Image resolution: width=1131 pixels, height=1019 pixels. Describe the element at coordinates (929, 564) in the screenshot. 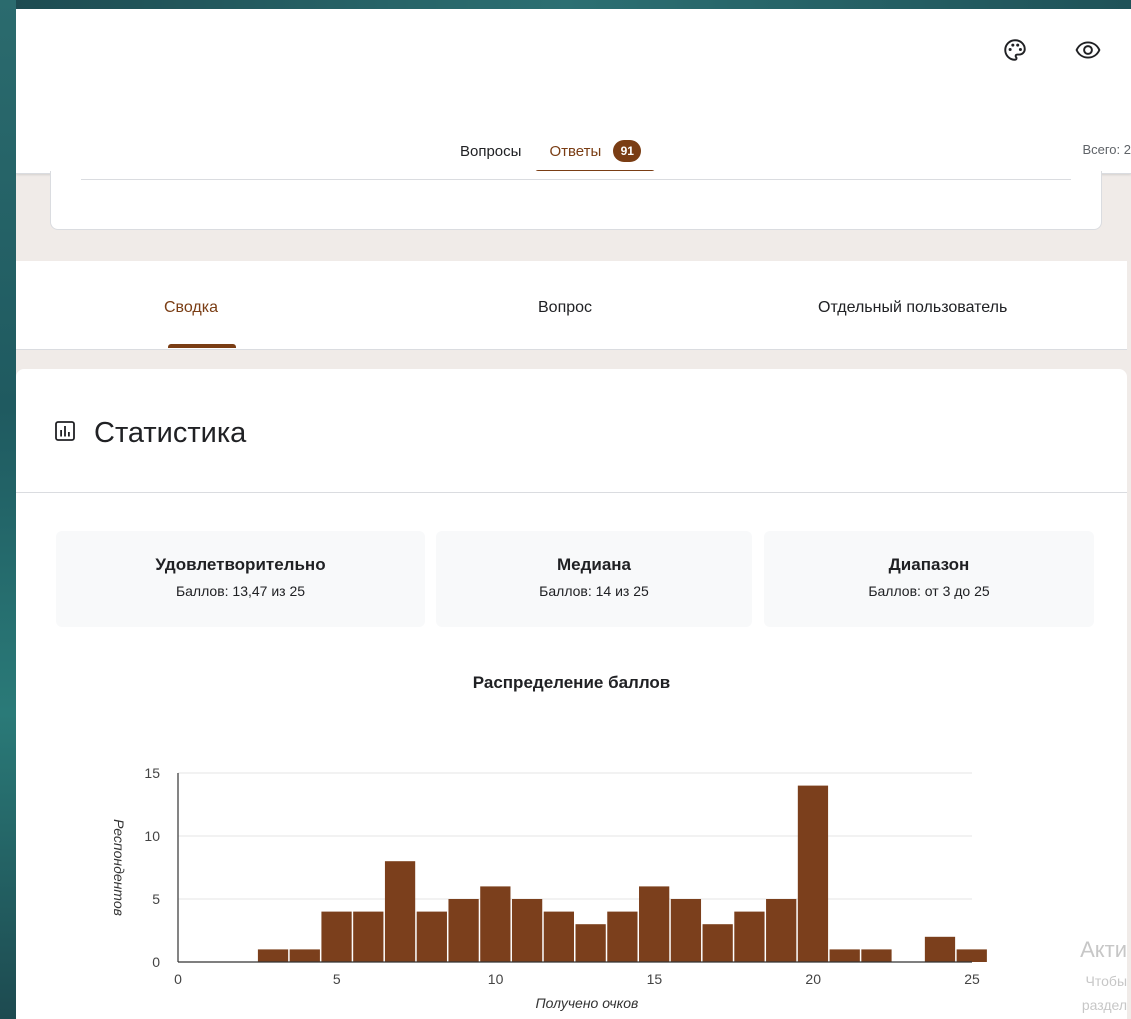

I see `stat-range-title: Диапазон` at that location.